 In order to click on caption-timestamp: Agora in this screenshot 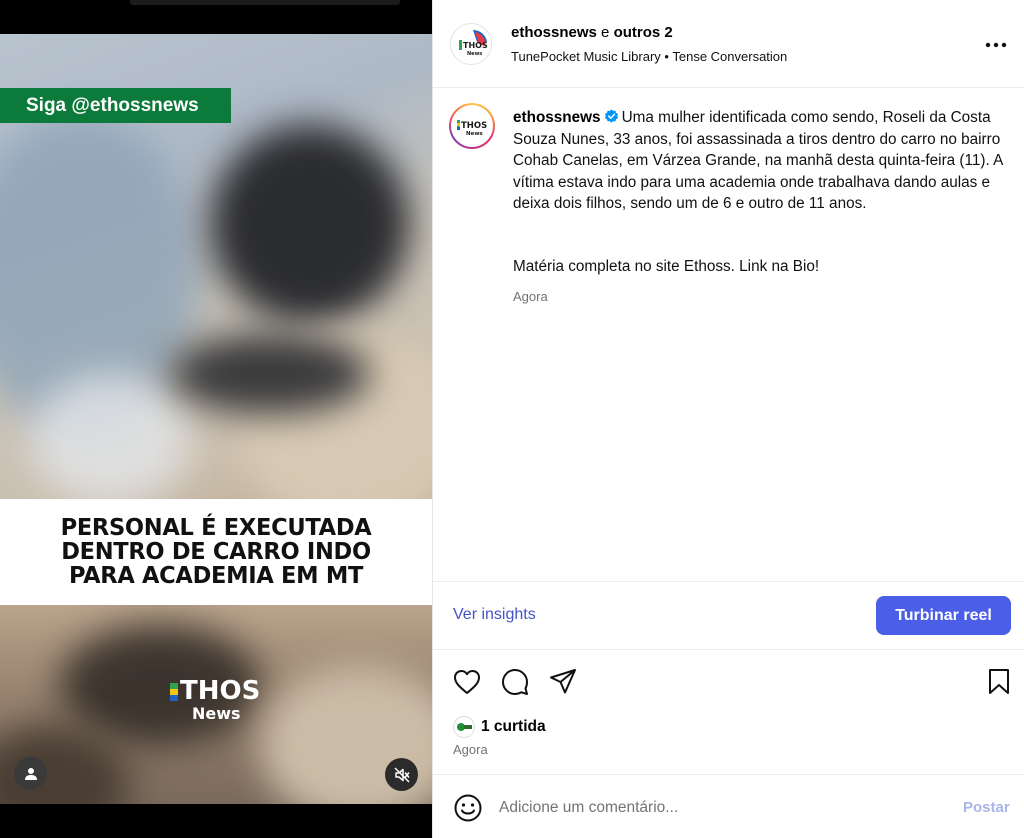, I will do `click(530, 296)`.